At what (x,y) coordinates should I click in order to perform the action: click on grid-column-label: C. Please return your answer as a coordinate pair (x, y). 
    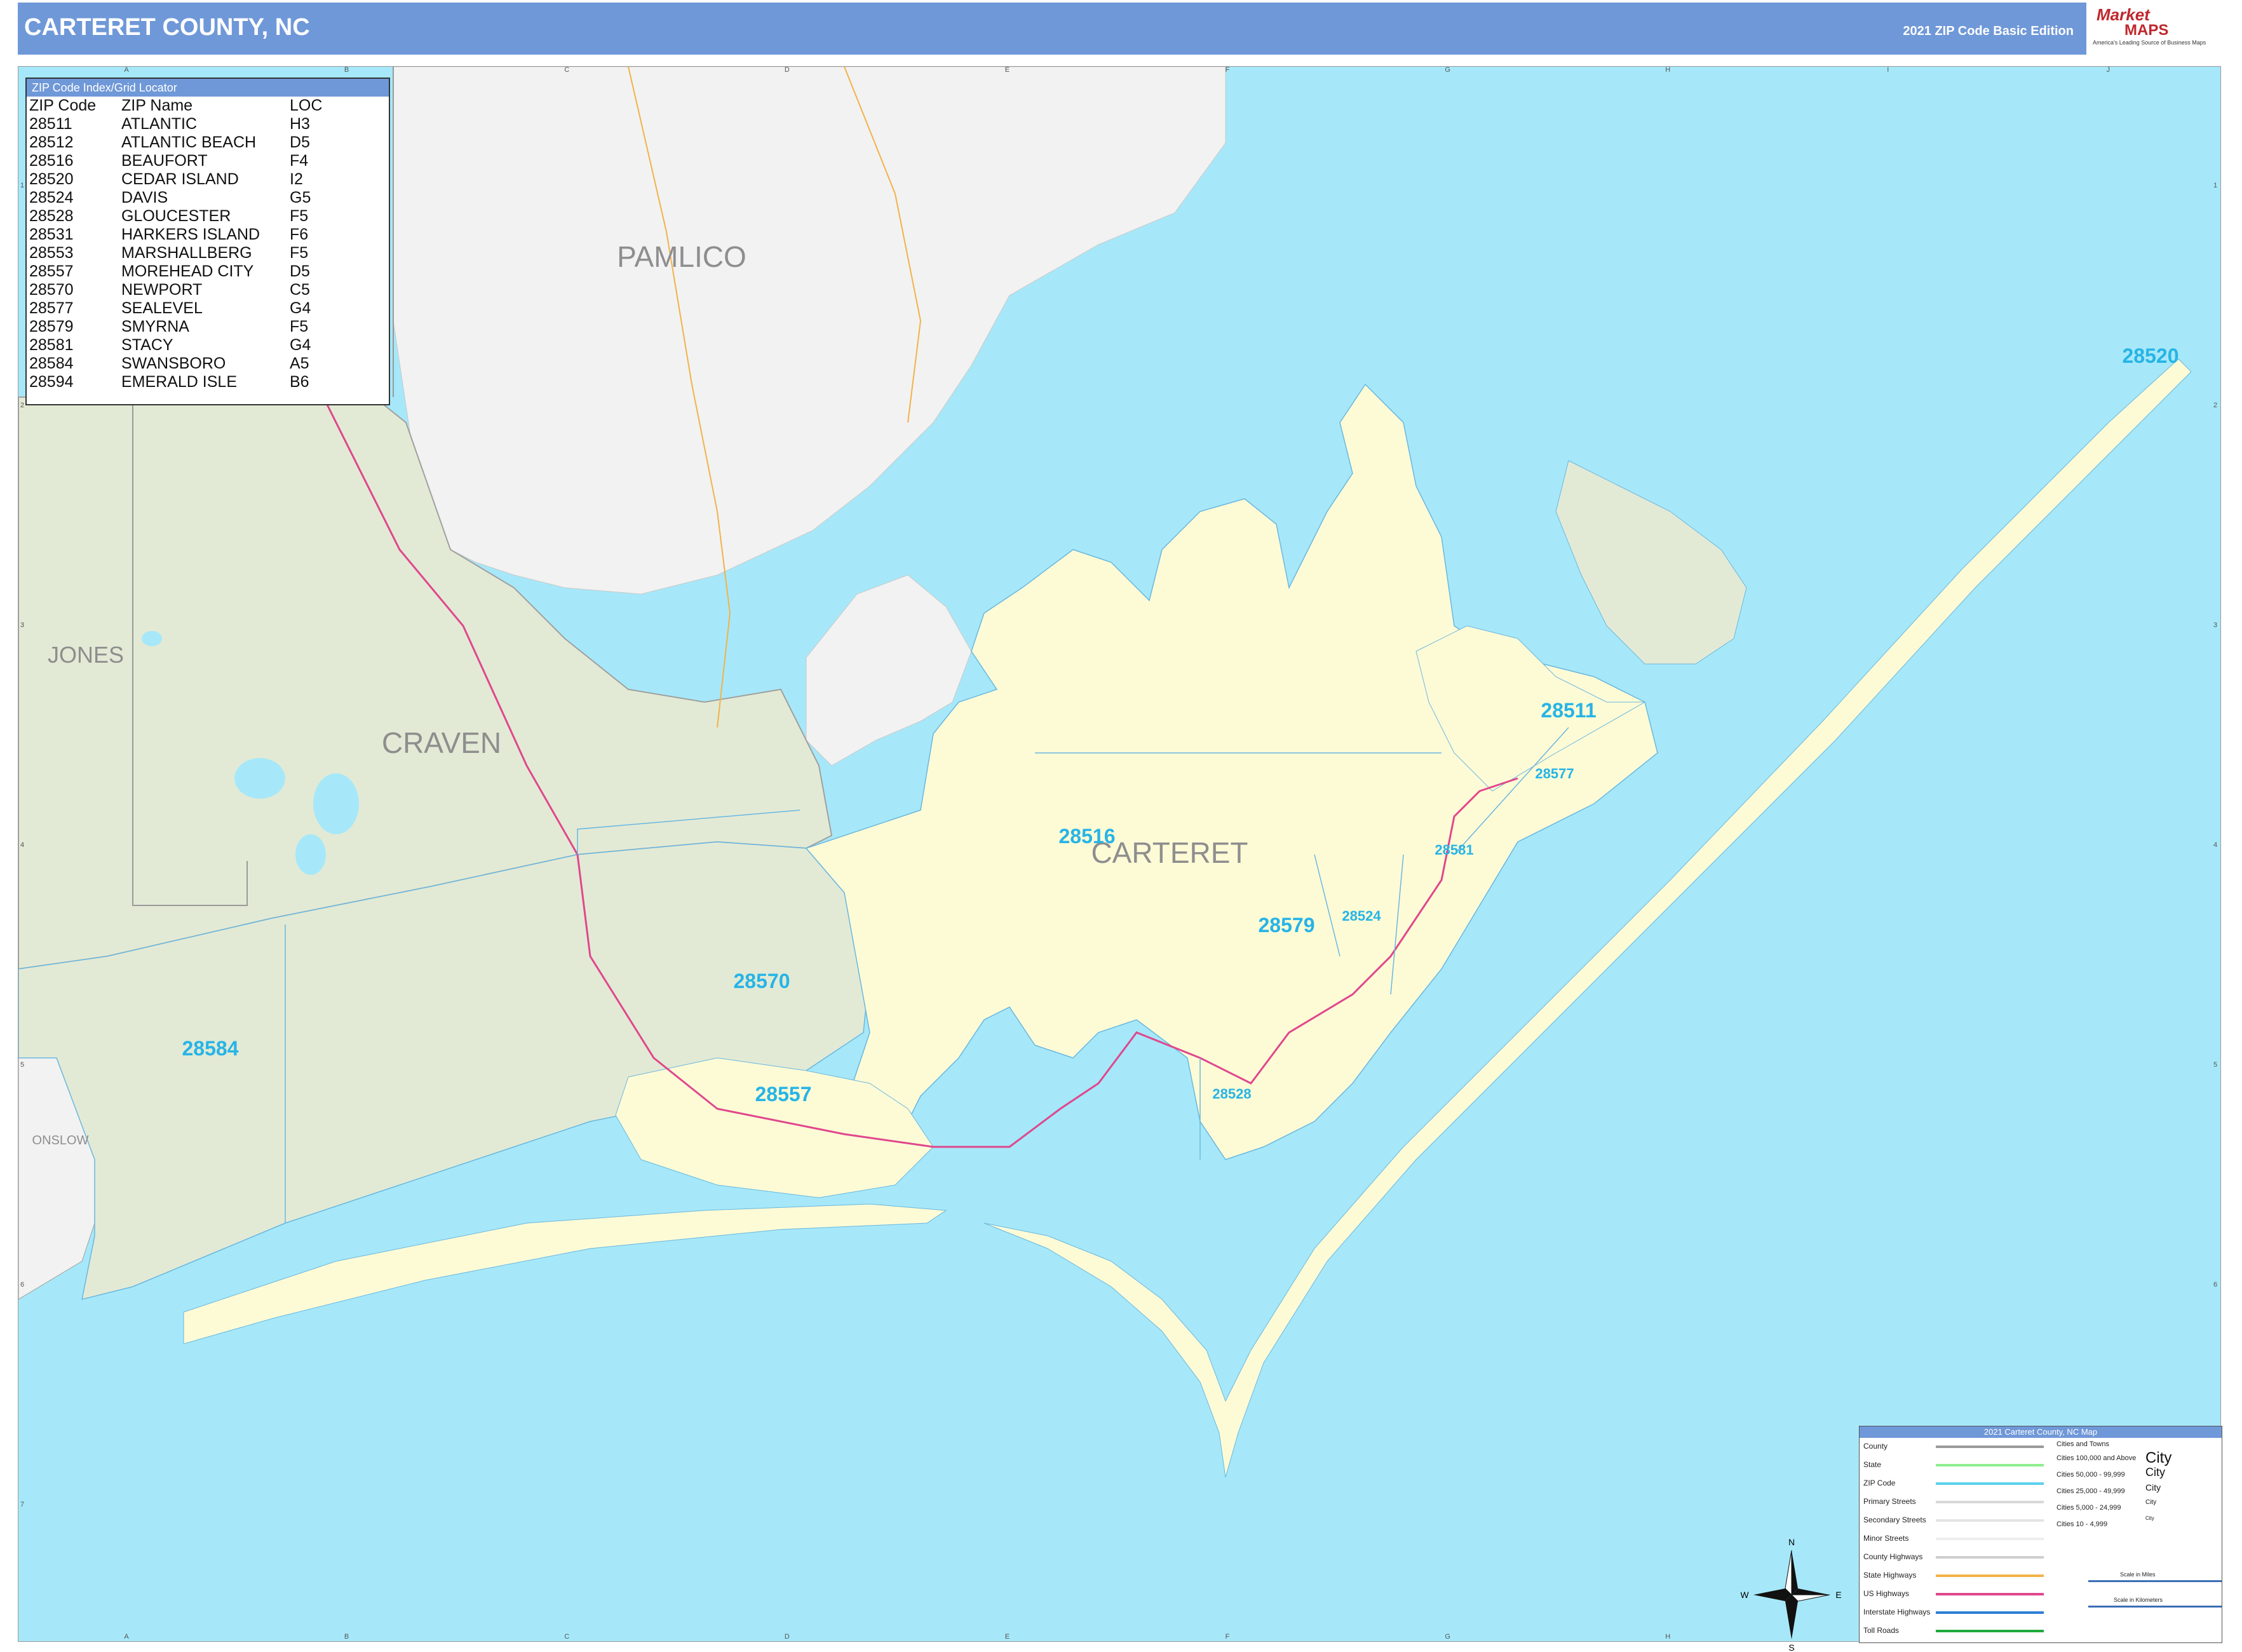
    Looking at the image, I should click on (566, 70).